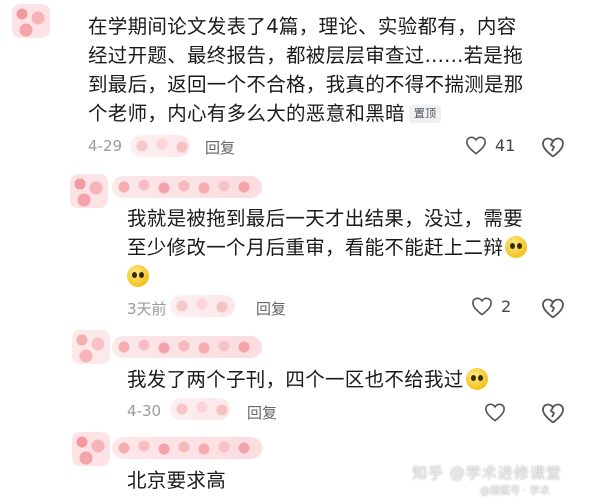  I want to click on pinned-badge: 置顶, so click(425, 114).